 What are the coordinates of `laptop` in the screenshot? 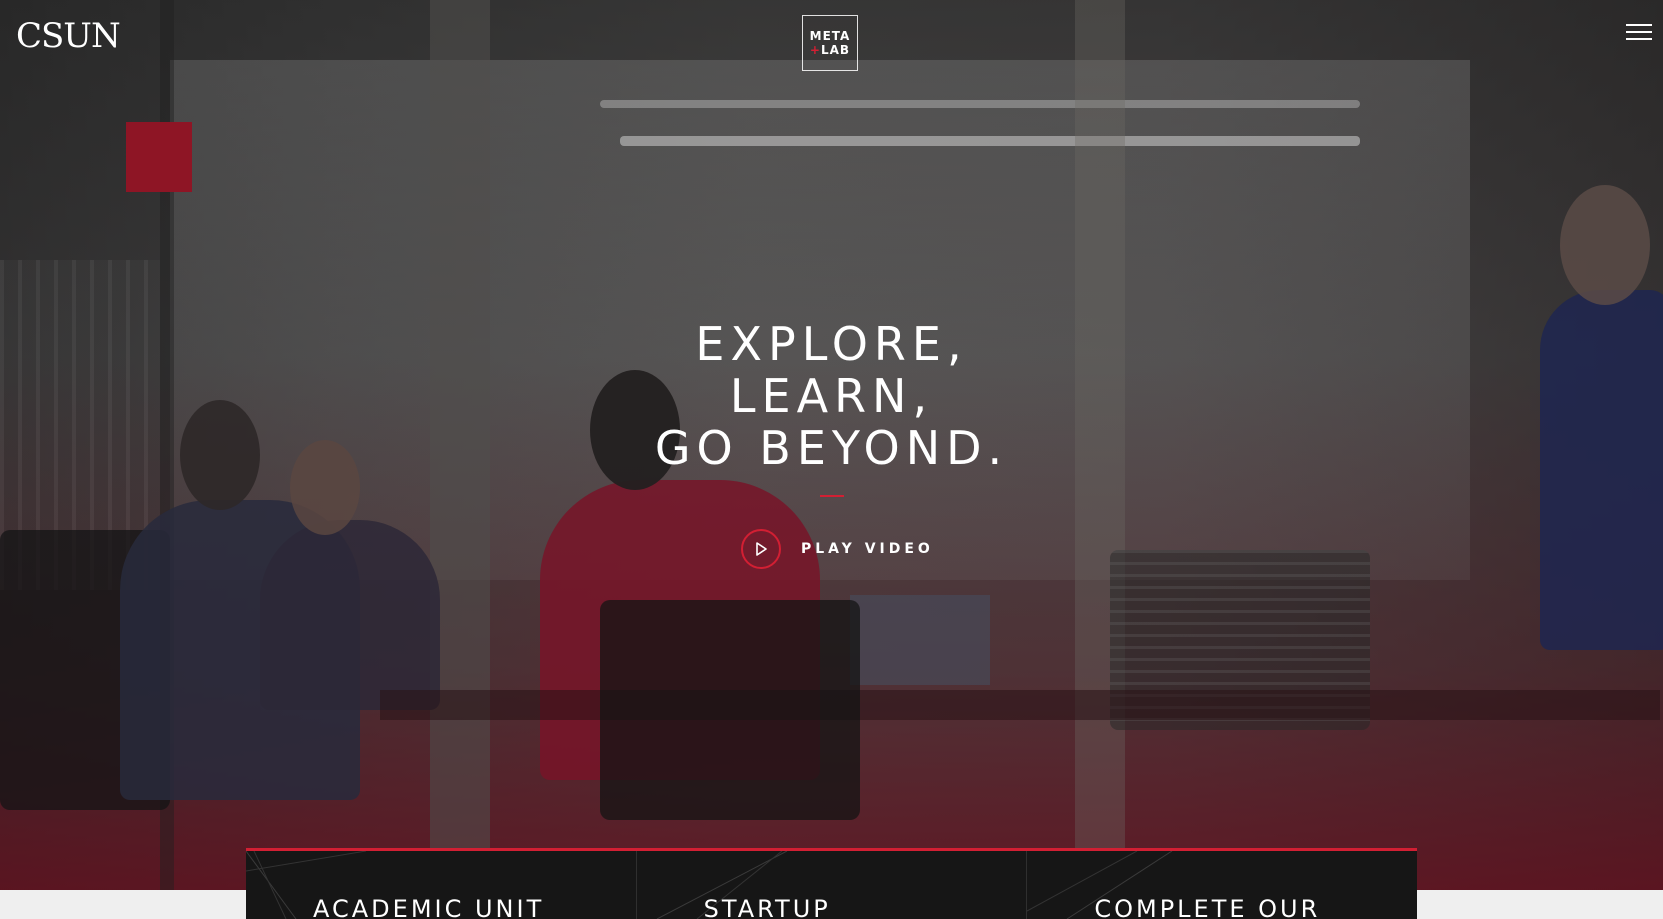 It's located at (920, 640).